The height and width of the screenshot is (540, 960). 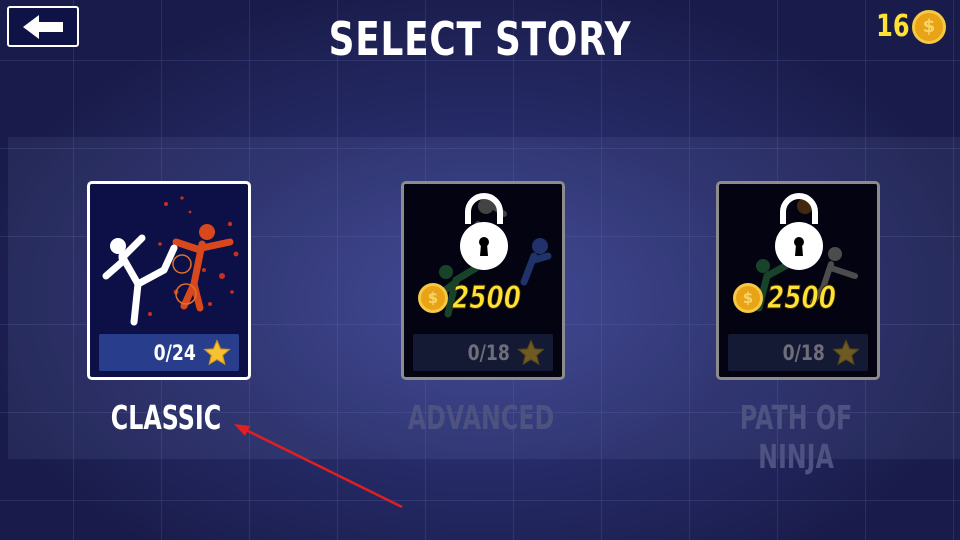 I want to click on story-label-path-of-ninja: PATH OF NINJA, so click(x=795, y=437).